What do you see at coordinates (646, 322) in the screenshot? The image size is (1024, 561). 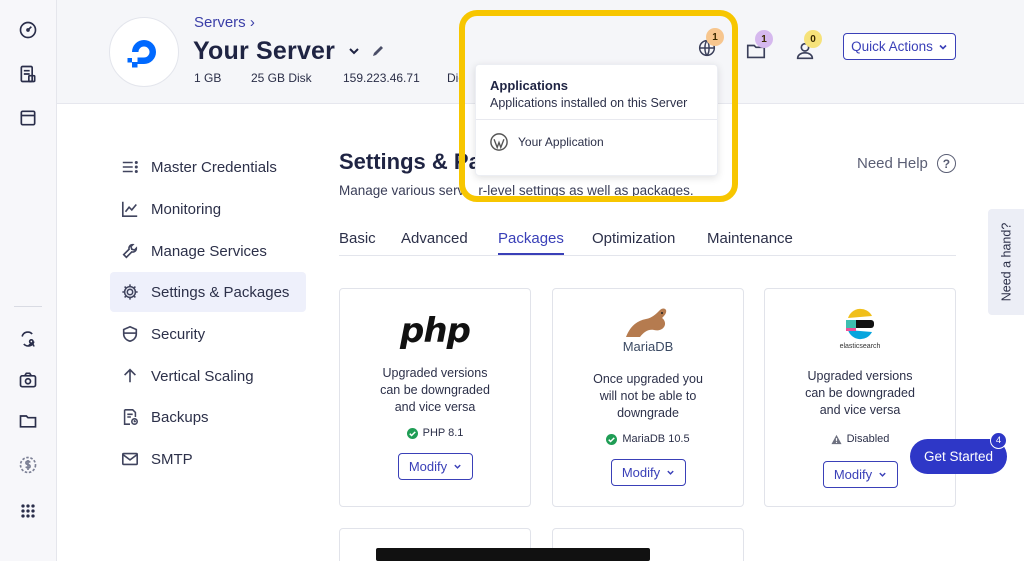 I see `seal-icon` at bounding box center [646, 322].